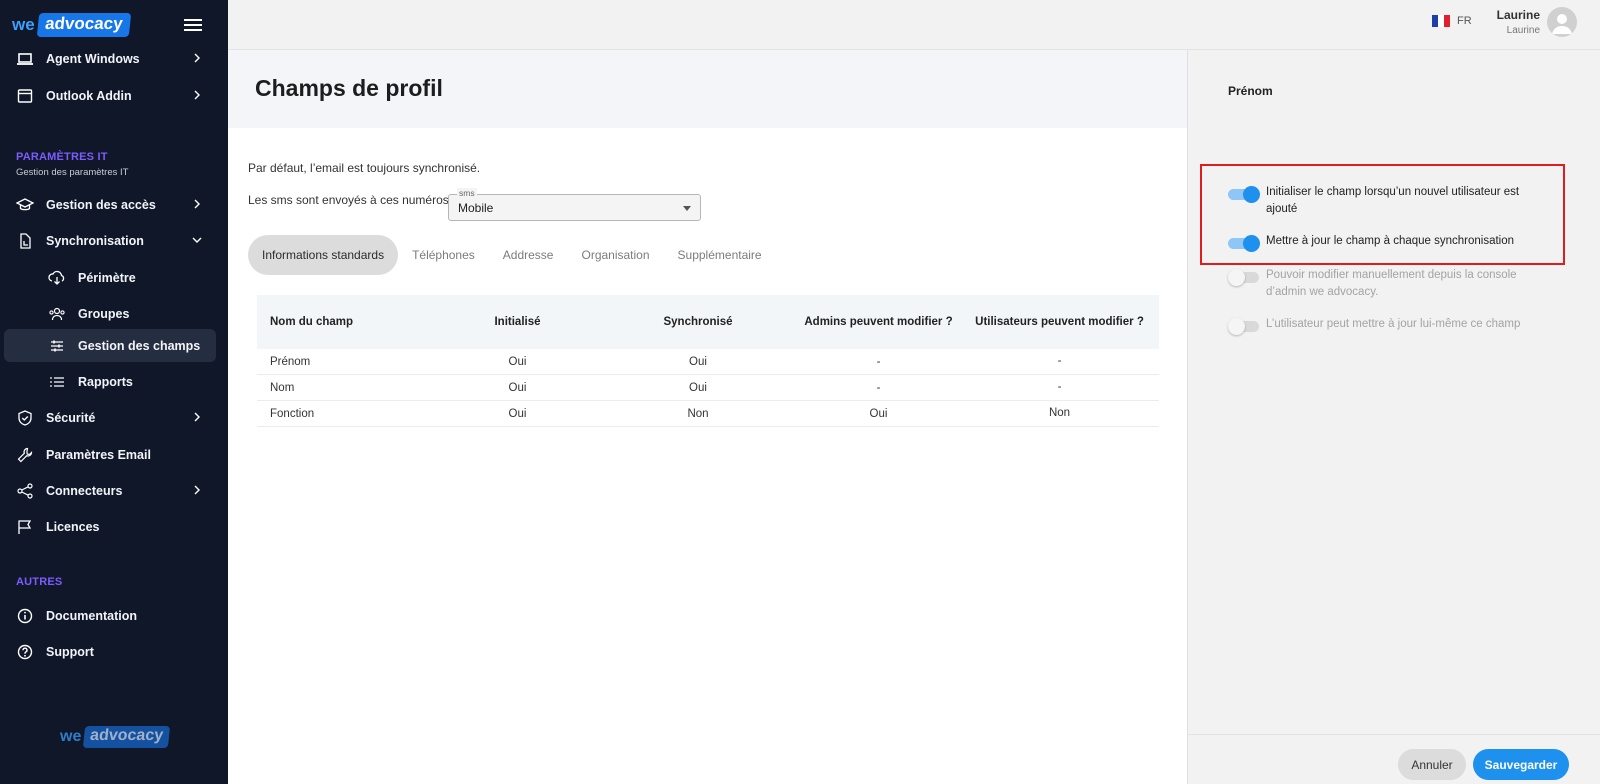  I want to click on section-title-it: PARAMÈTRES IT, so click(62, 157).